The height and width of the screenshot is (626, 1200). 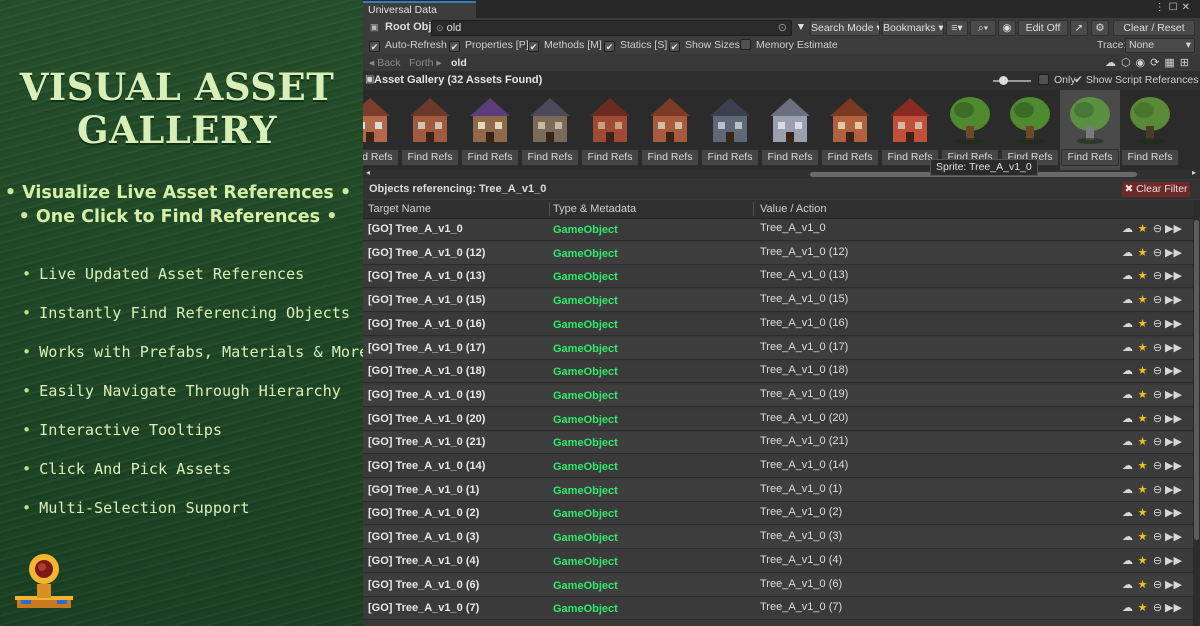 I want to click on target-name: [GO] Tree_A_v1_0 (19), so click(x=426, y=395).